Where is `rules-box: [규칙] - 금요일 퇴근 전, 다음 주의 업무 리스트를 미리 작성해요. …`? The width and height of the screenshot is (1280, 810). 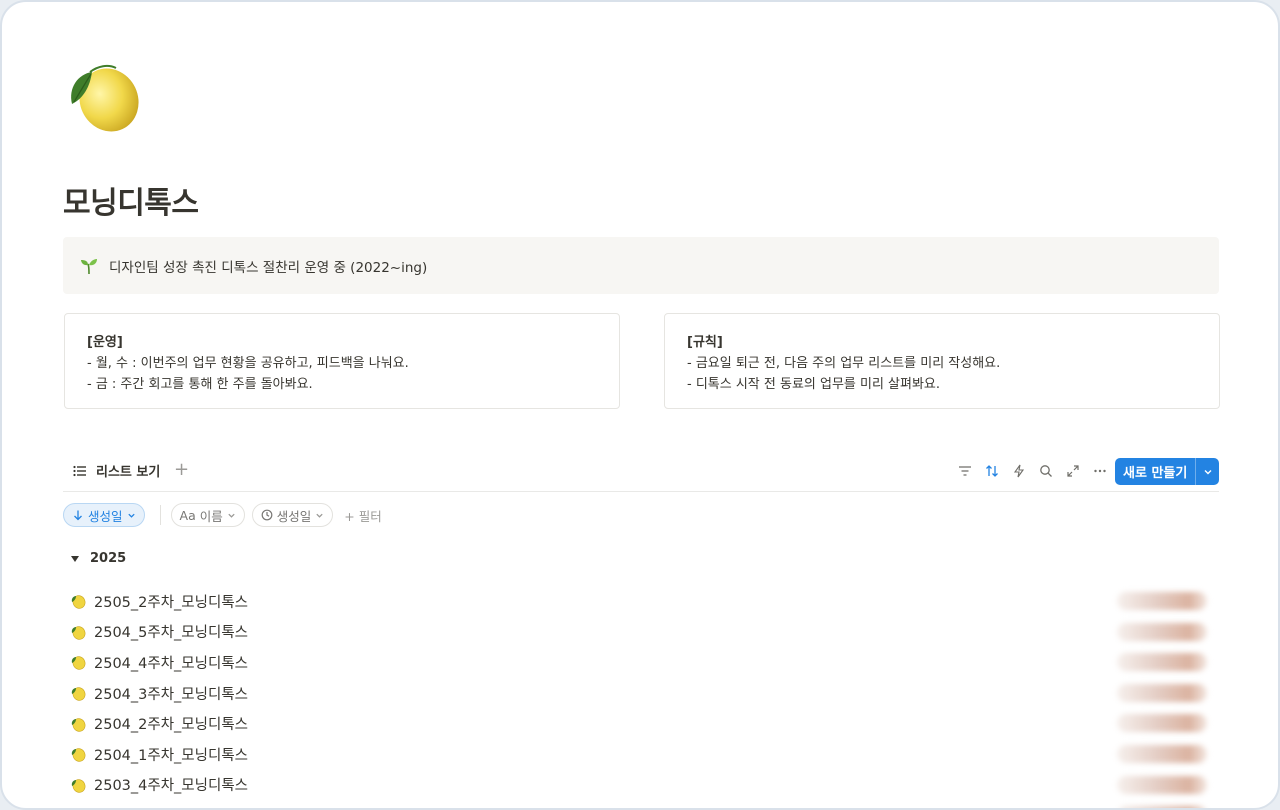
rules-box: [규칙] - 금요일 퇴근 전, 다음 주의 업무 리스트를 미리 작성해요. … is located at coordinates (942, 361).